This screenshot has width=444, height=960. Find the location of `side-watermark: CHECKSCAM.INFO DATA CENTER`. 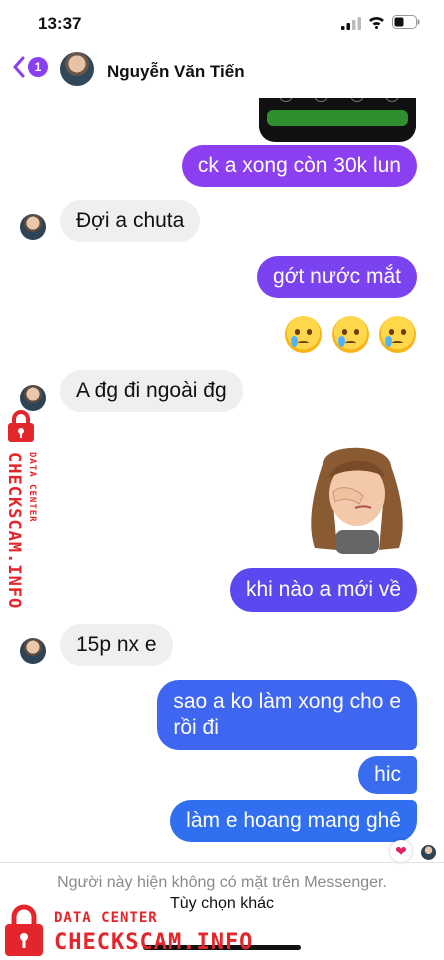

side-watermark: CHECKSCAM.INFO DATA CENTER is located at coordinates (22, 515).